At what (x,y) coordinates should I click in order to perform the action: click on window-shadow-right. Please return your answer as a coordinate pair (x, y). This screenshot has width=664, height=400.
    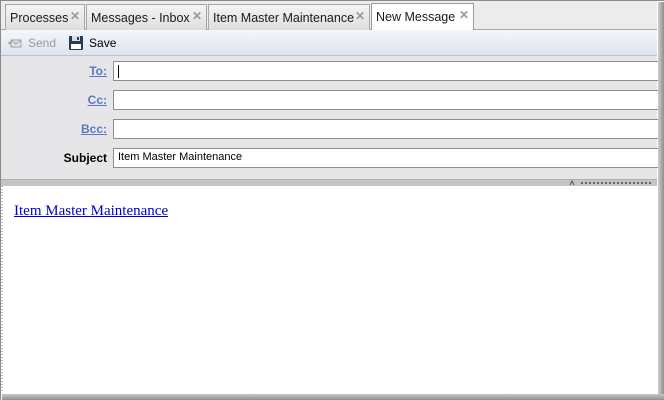
    Looking at the image, I should click on (661, 200).